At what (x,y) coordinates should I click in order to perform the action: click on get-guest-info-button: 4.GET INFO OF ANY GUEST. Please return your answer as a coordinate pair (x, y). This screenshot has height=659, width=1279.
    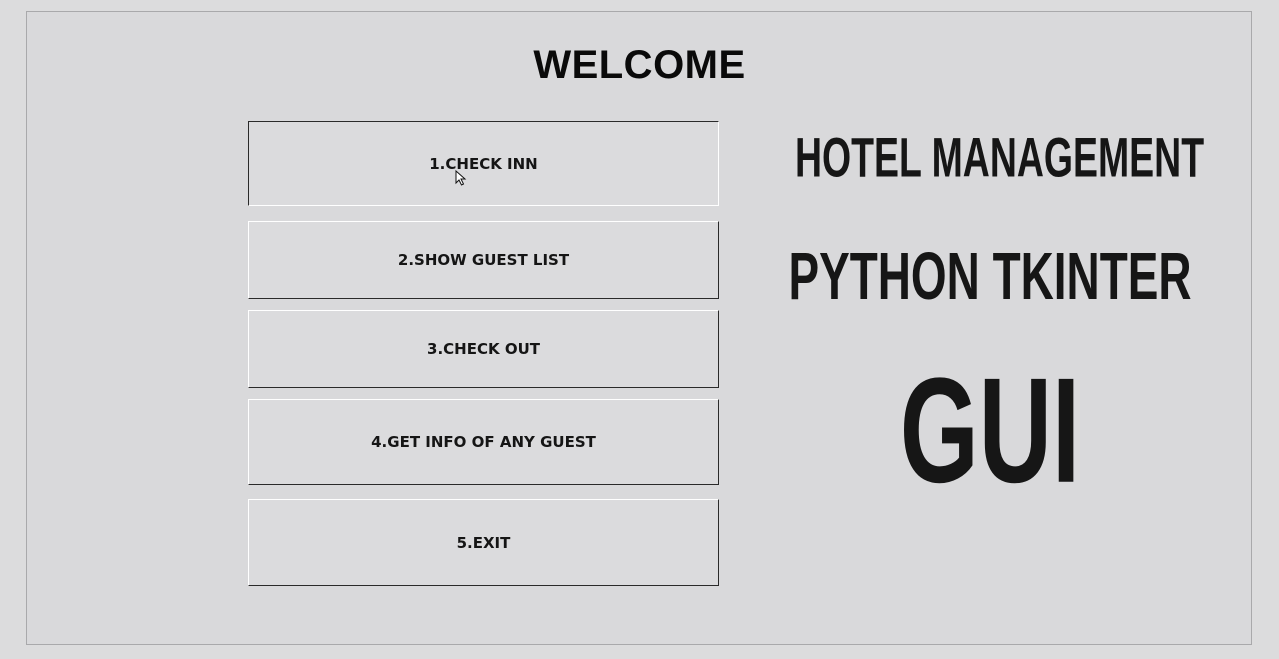
    Looking at the image, I should click on (483, 442).